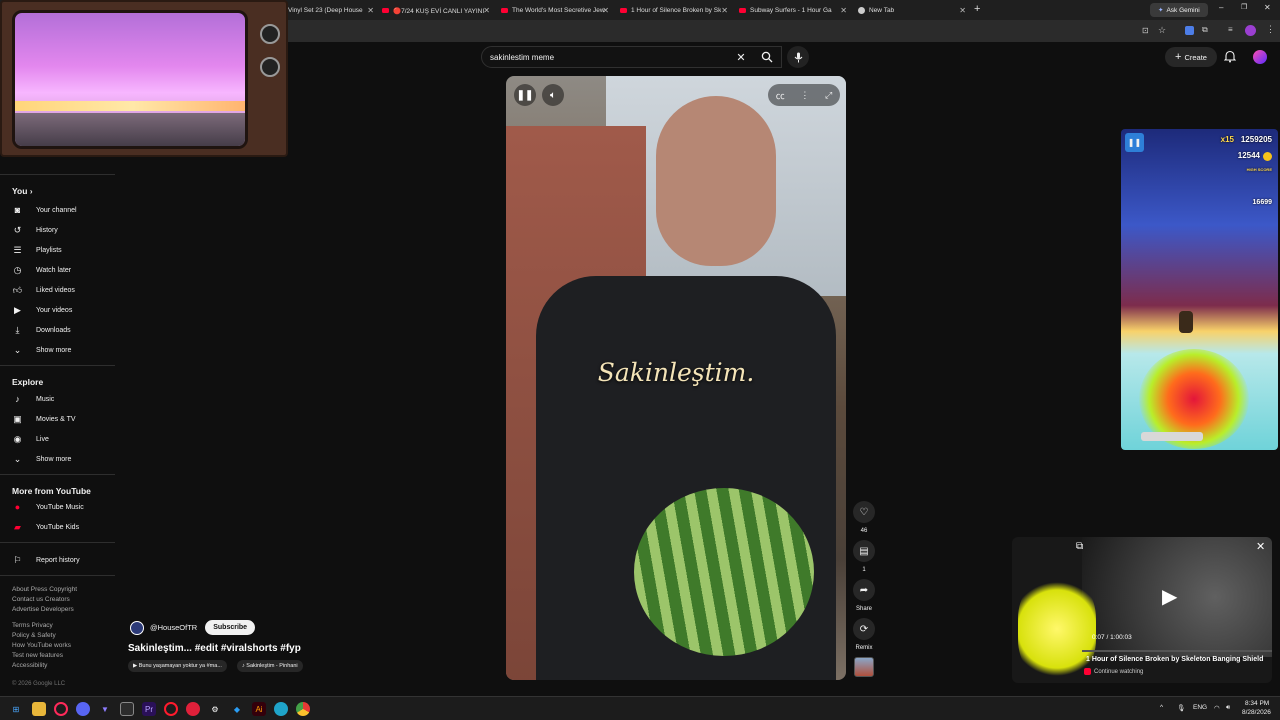  I want to click on play-icon: ▶, so click(1169, 596).